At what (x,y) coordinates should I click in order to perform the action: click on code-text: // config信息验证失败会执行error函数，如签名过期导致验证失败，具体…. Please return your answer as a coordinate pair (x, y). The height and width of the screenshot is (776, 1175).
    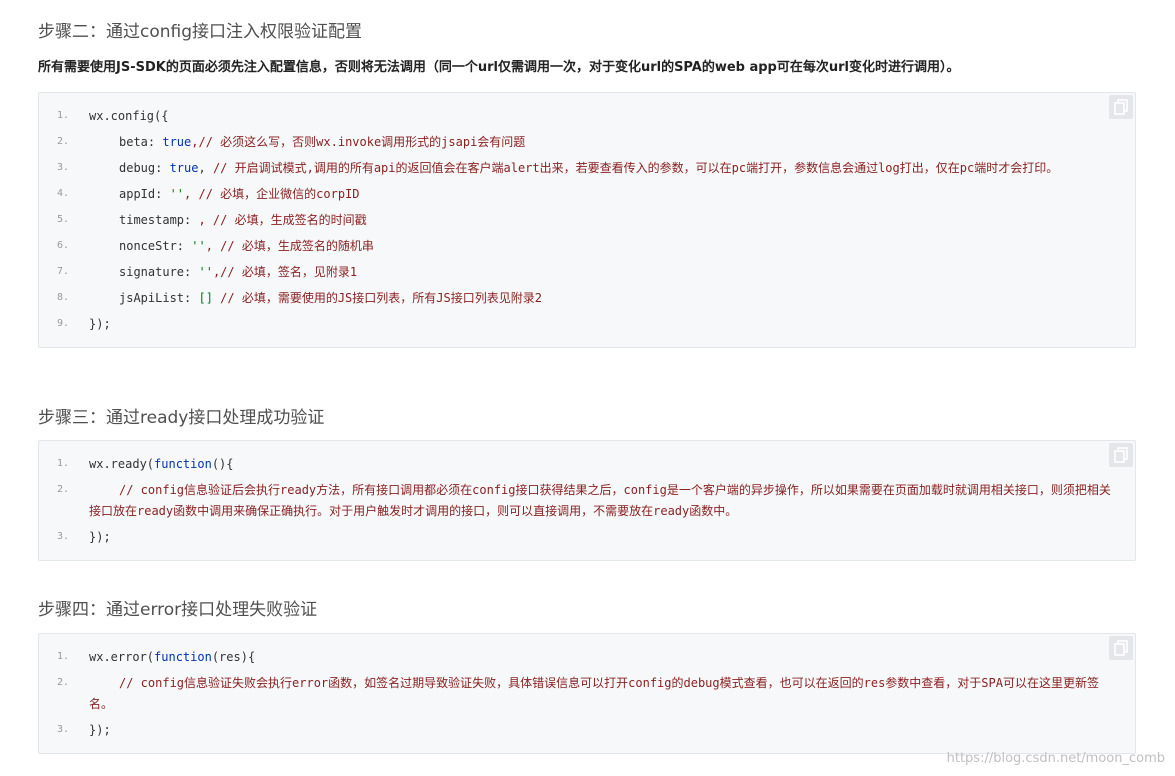
    Looking at the image, I should click on (605, 693).